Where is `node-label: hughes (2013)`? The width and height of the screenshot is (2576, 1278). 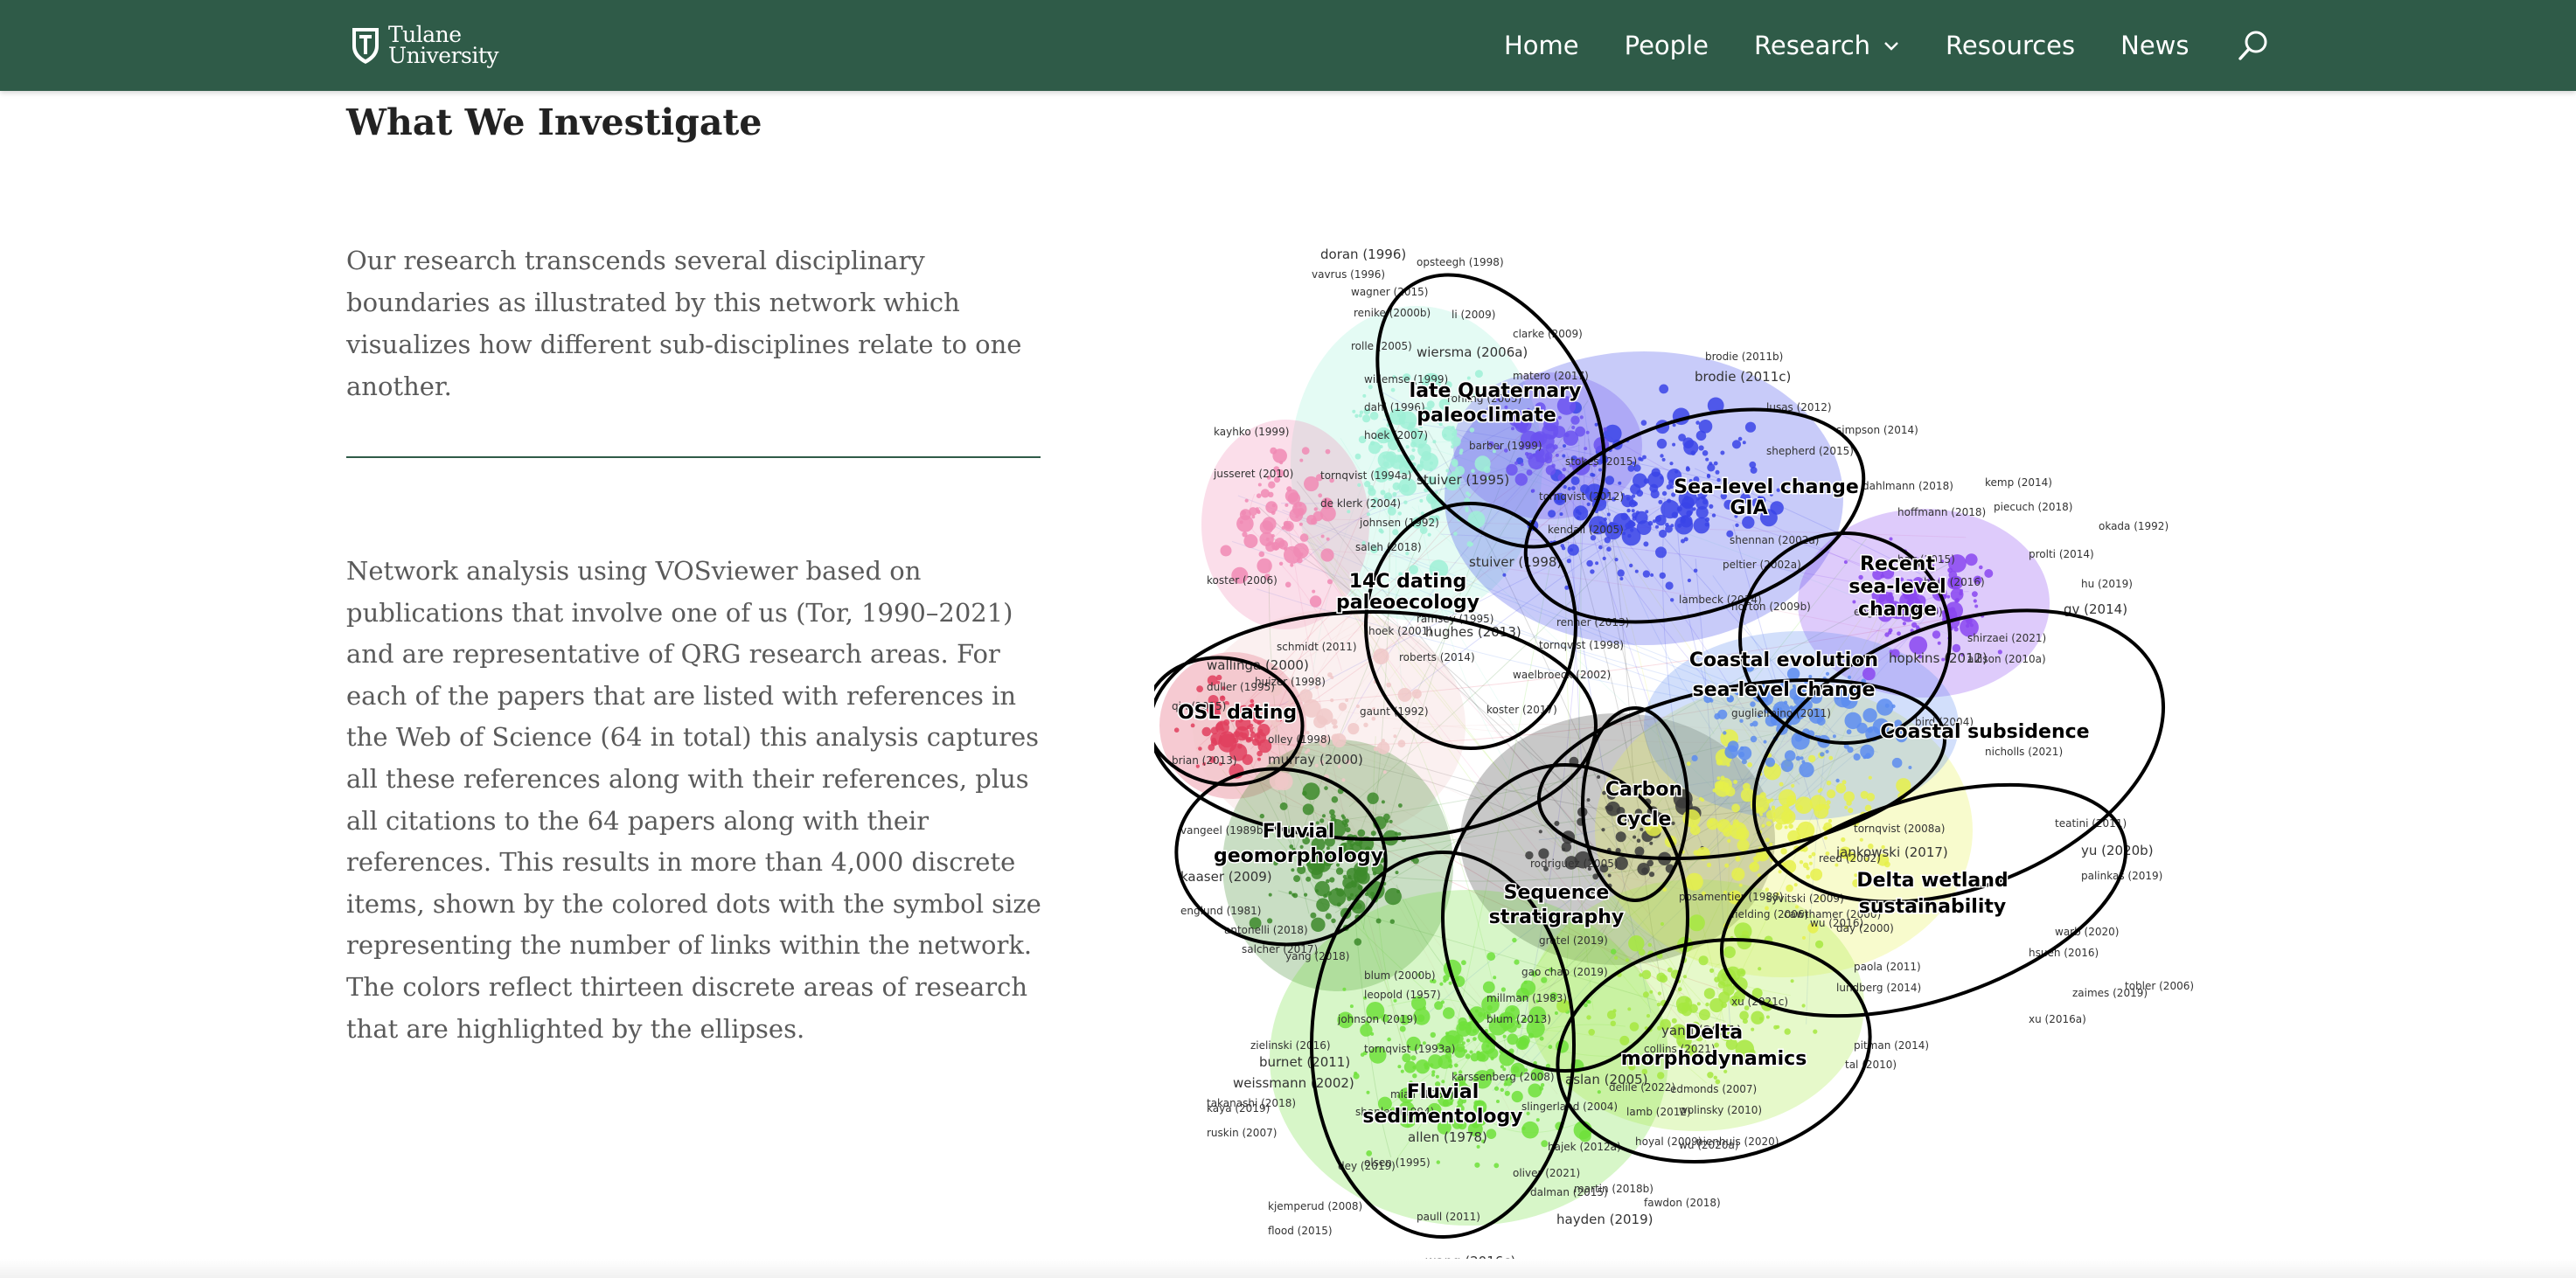
node-label: hughes (2013) is located at coordinates (1473, 632).